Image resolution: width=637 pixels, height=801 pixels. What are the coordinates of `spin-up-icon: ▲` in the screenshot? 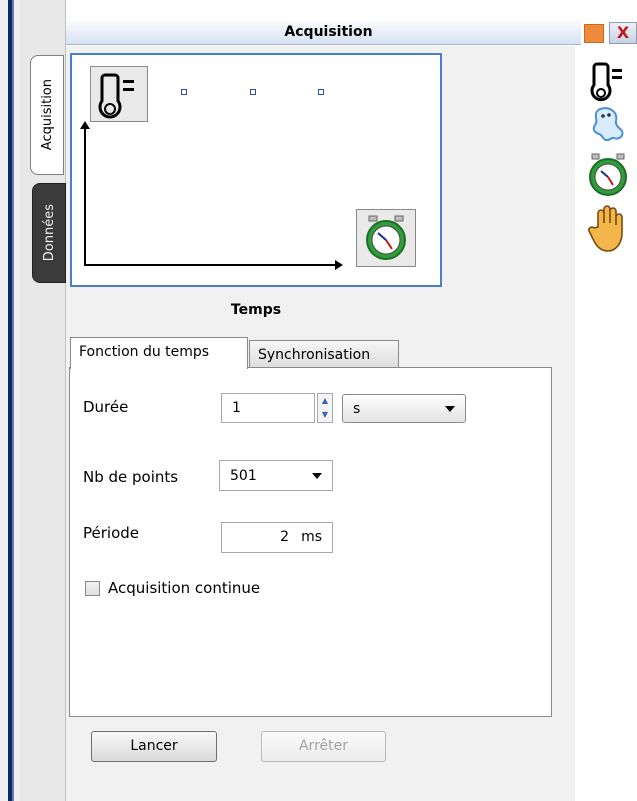 It's located at (325, 401).